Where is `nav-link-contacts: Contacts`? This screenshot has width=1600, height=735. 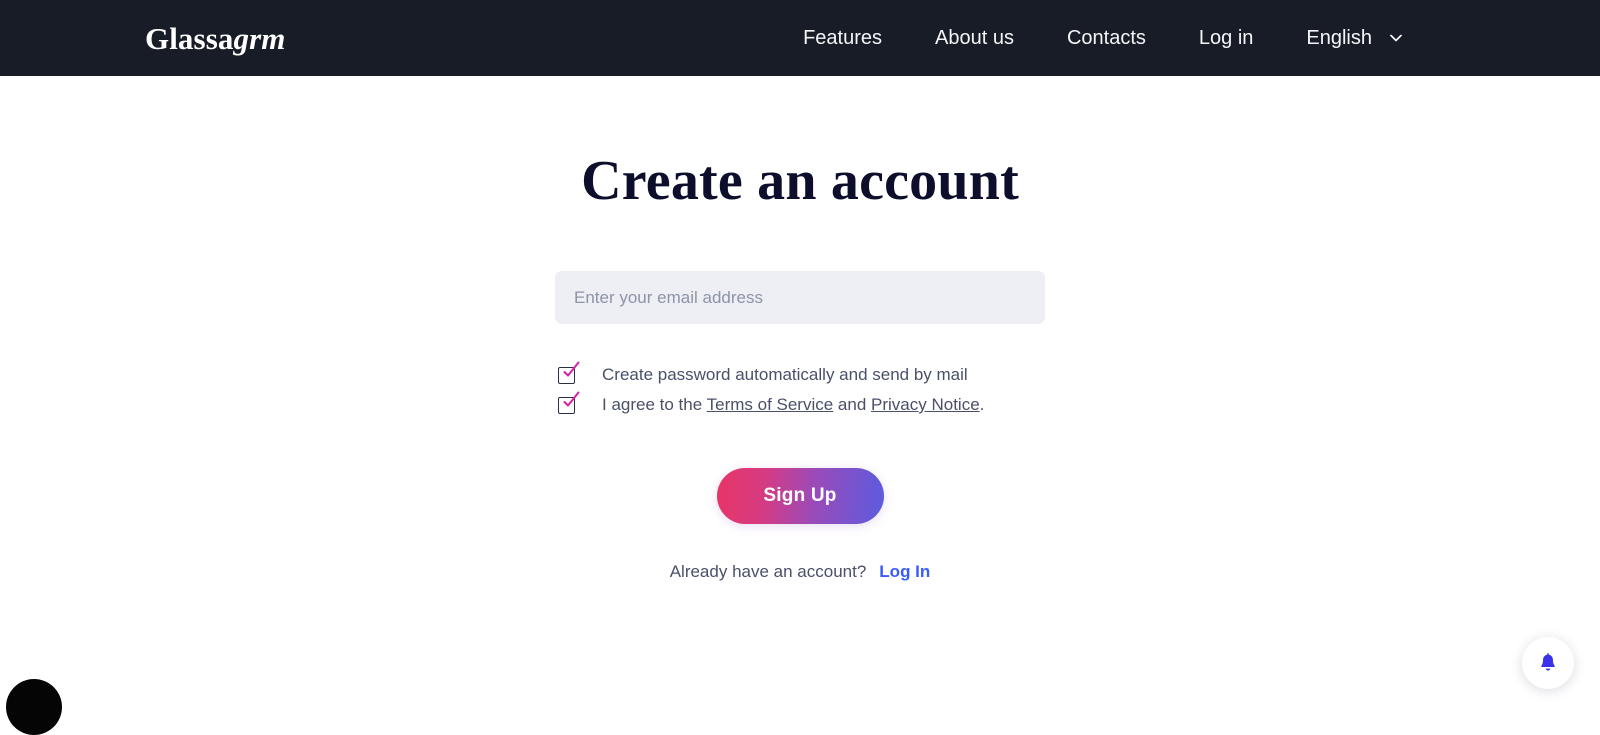
nav-link-contacts: Contacts is located at coordinates (1106, 38).